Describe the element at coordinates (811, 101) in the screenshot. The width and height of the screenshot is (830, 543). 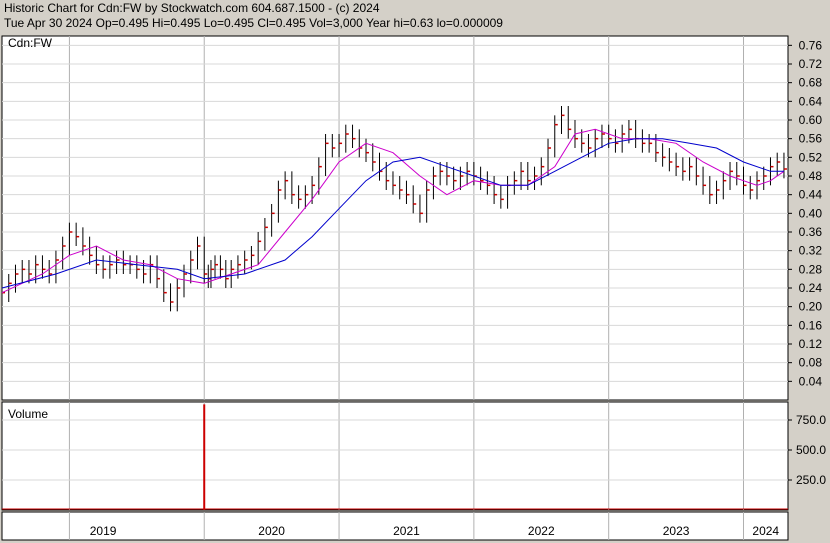
I see `price-tick-label: 0.64` at that location.